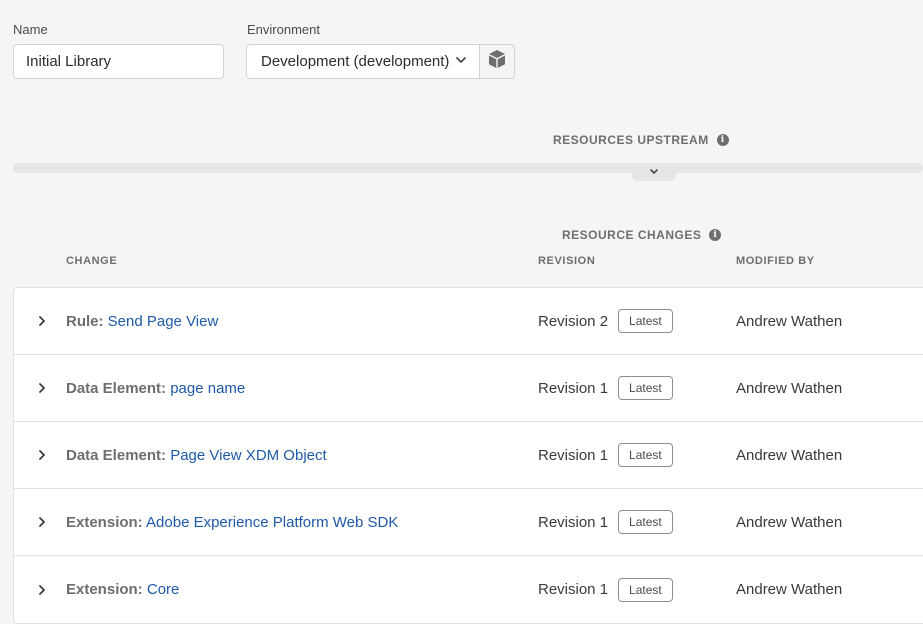 This screenshot has height=624, width=923. I want to click on change-cell: Data Element: Page View XDM Object, so click(196, 455).